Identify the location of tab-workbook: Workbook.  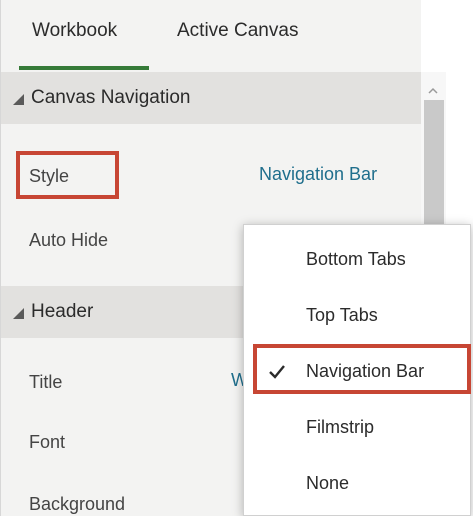
(74, 31).